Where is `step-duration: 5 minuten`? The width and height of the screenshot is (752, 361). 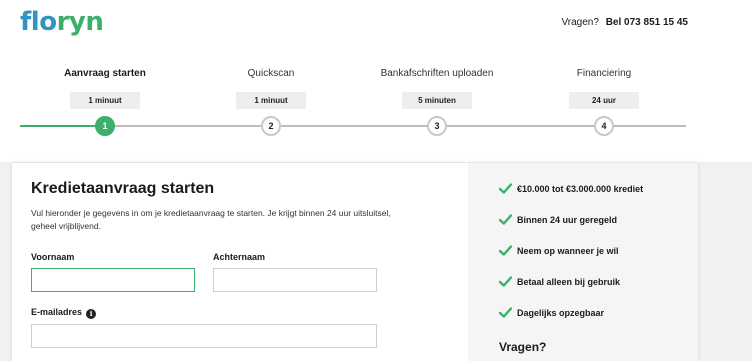
step-duration: 5 minuten is located at coordinates (437, 100).